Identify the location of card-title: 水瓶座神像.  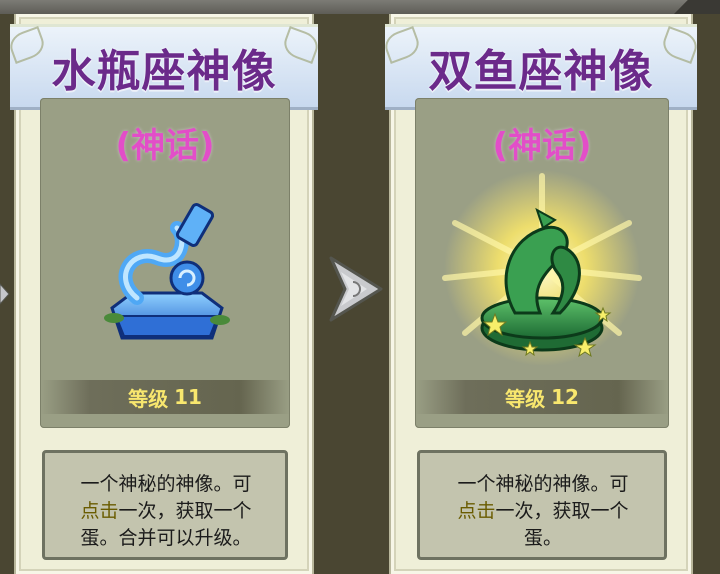
(164, 71).